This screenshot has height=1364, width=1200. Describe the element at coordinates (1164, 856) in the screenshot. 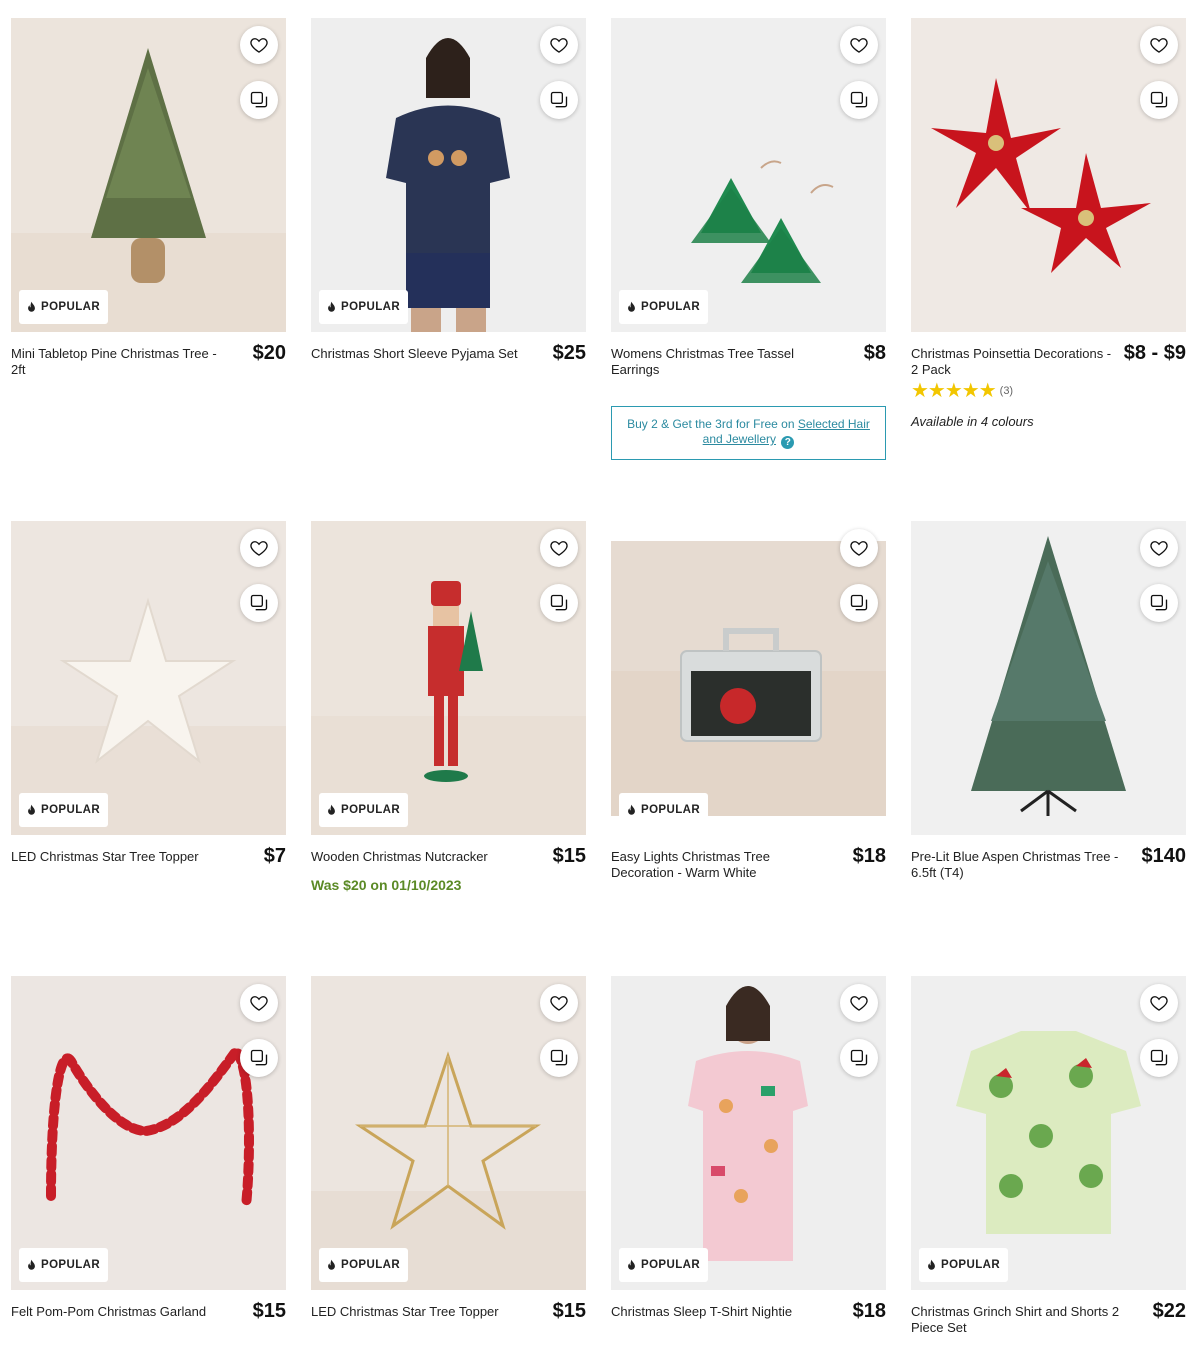

I see `product-price: $140` at that location.